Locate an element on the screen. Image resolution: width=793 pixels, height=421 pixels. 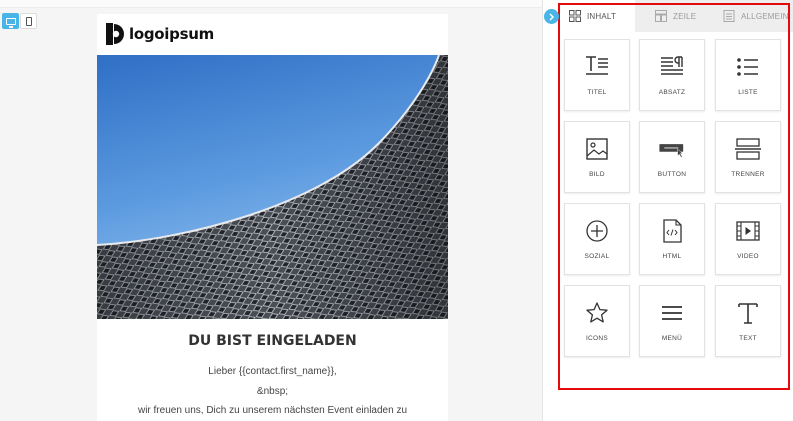
block-label: VIDEO is located at coordinates (748, 256).